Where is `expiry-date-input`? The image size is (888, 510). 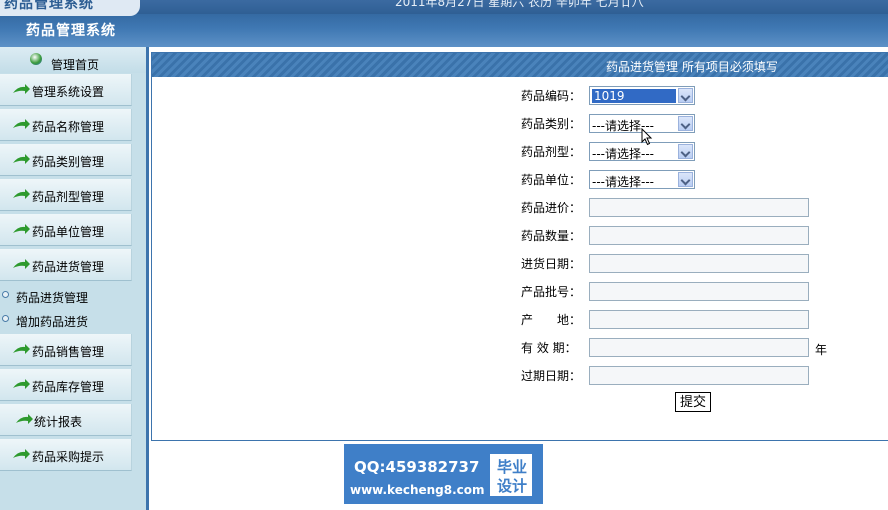 expiry-date-input is located at coordinates (699, 375).